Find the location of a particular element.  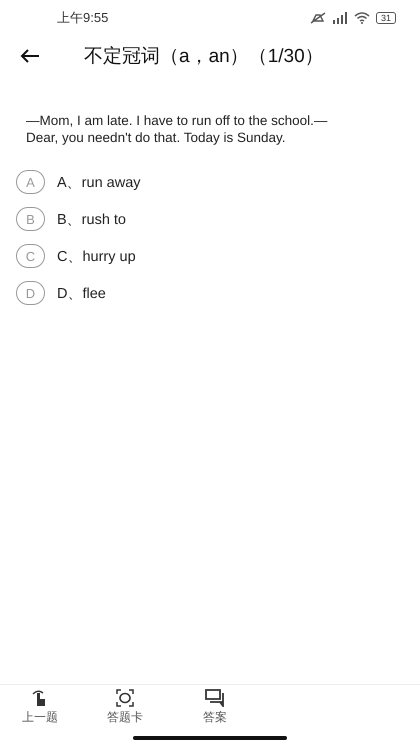

scan-frame-icon is located at coordinates (125, 698).